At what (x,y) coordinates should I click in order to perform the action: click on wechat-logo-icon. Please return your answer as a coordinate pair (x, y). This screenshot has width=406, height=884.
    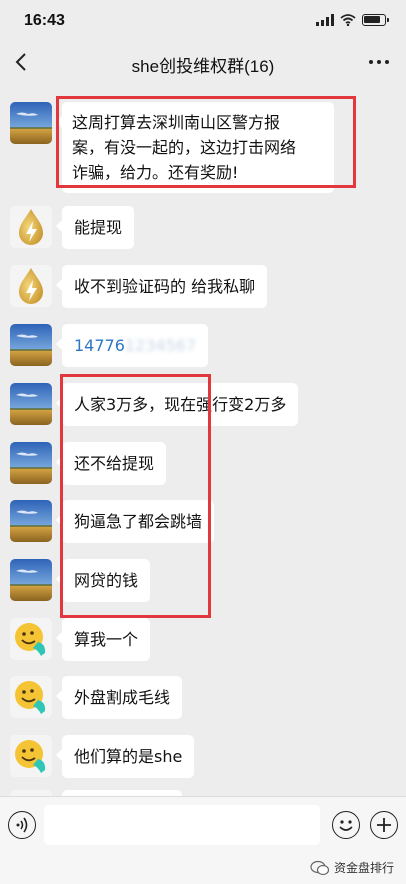
    Looking at the image, I should click on (320, 867).